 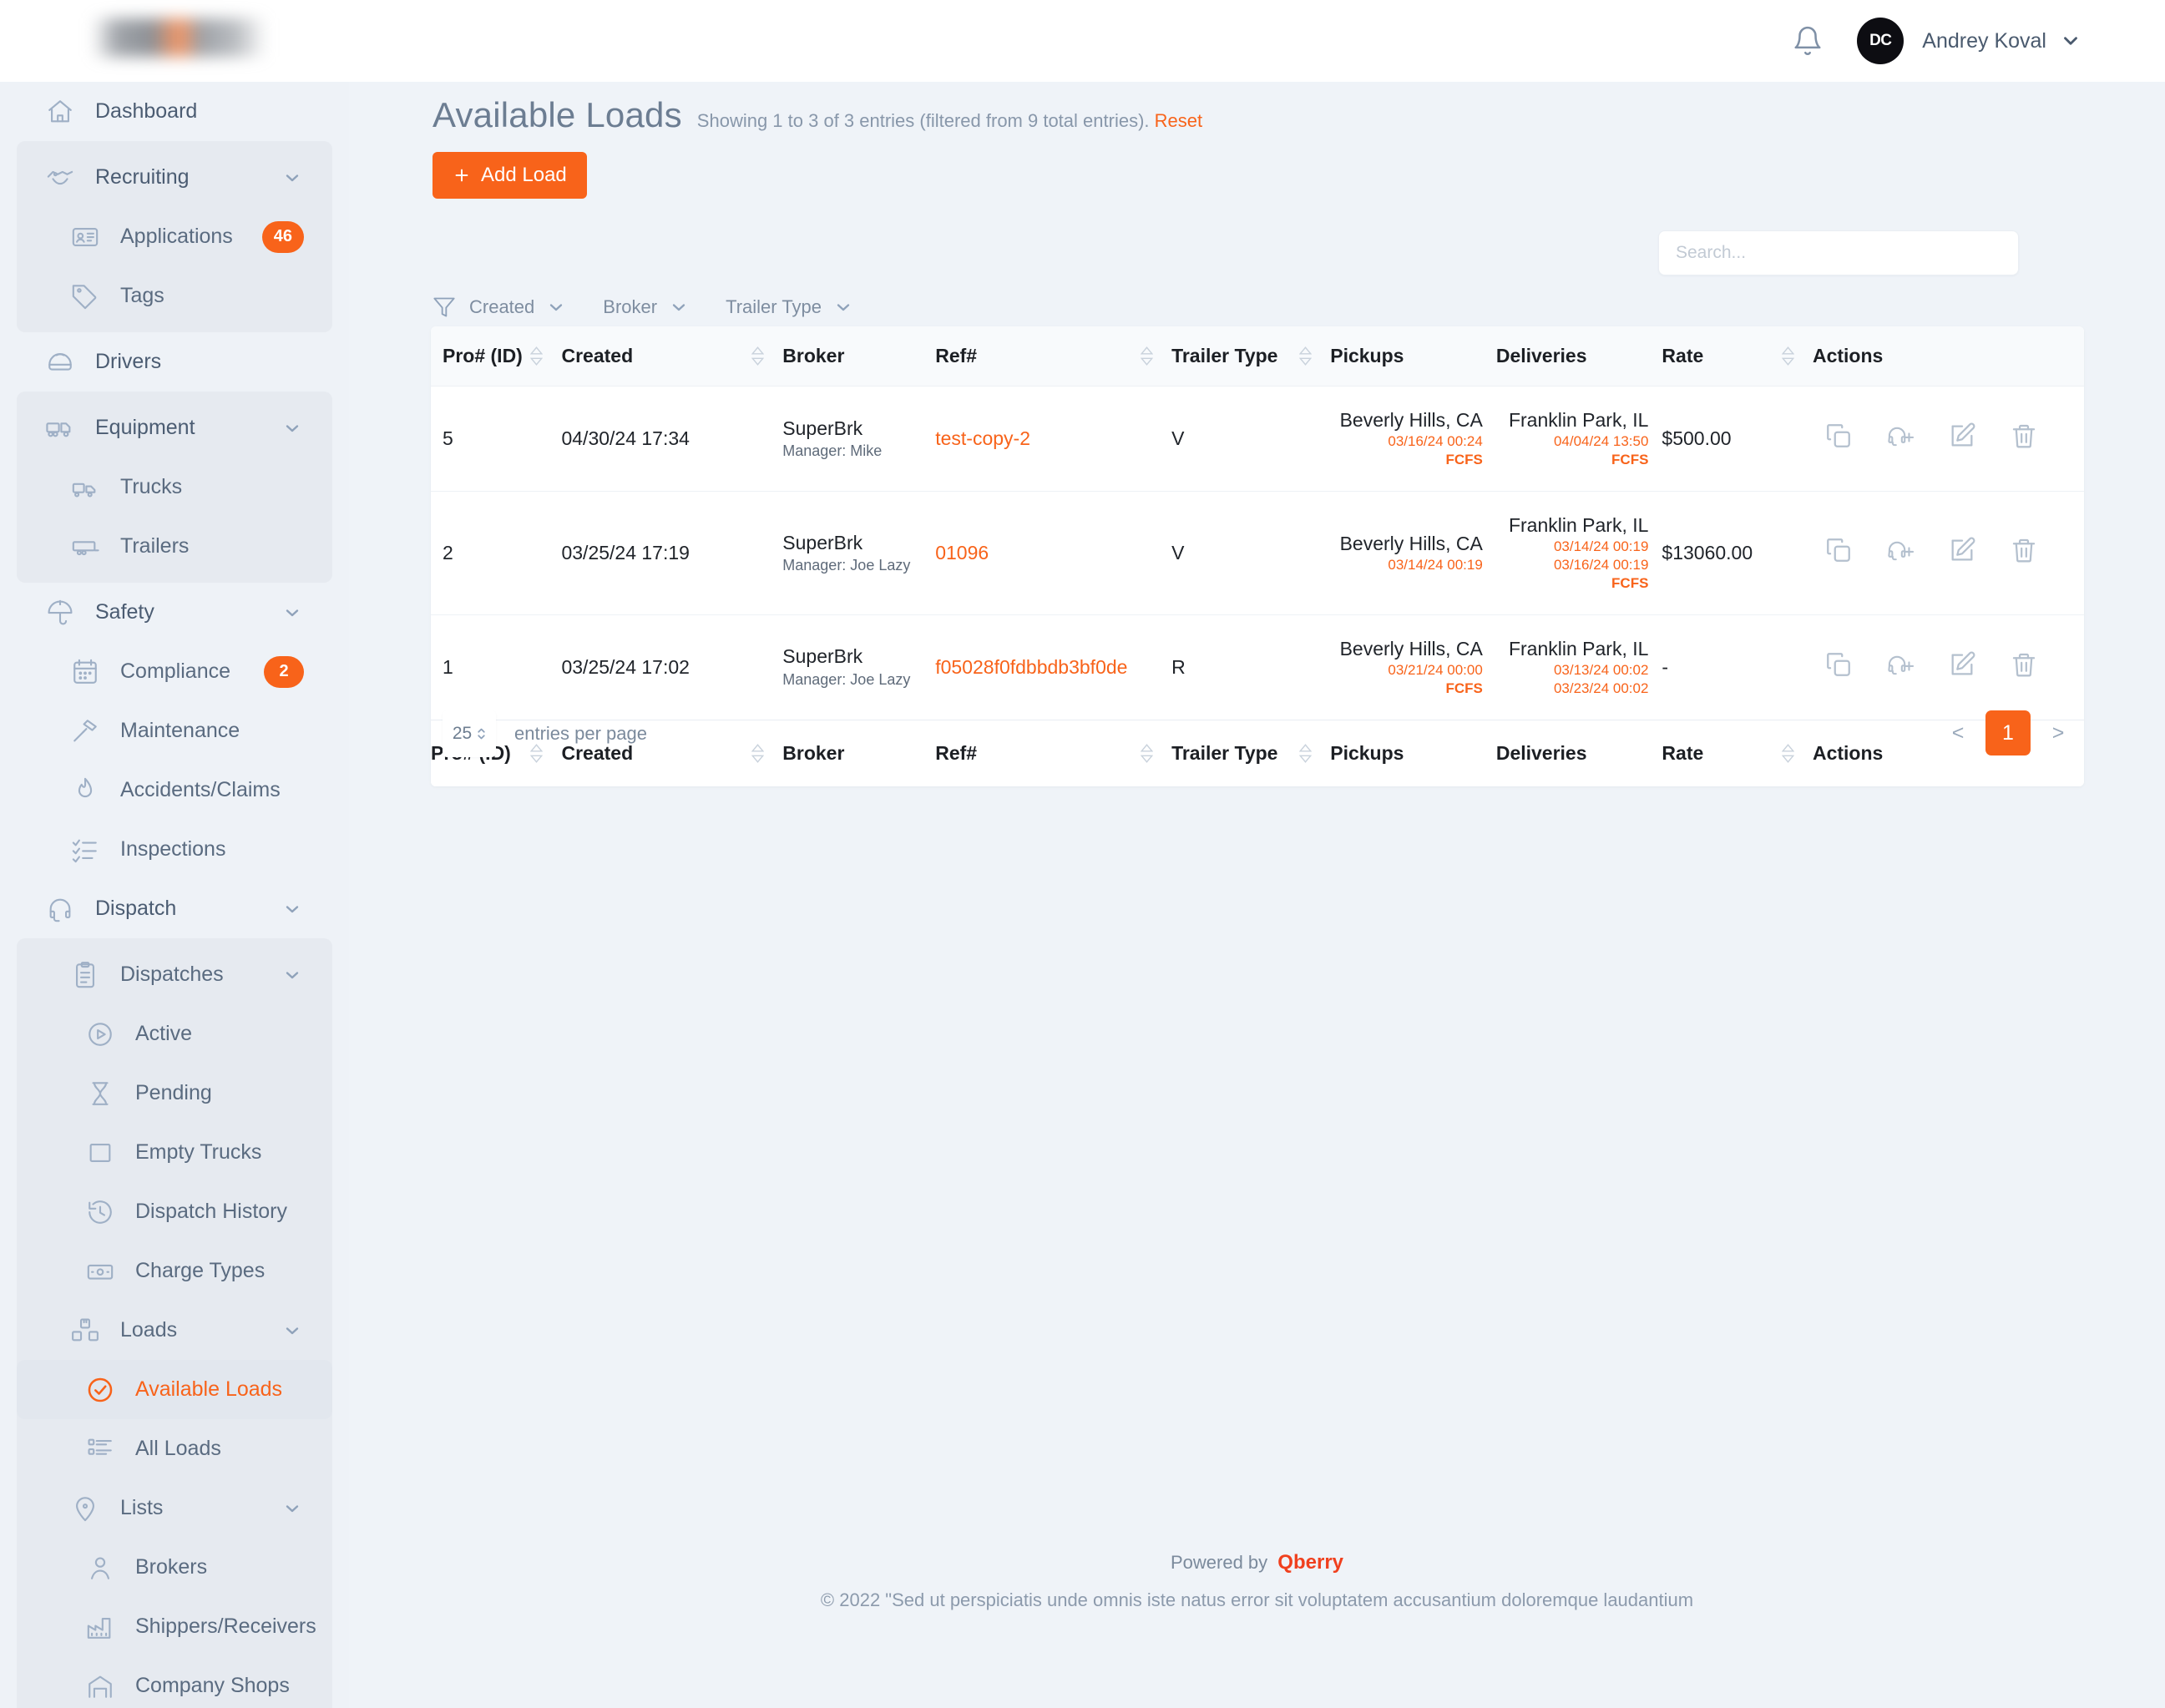 What do you see at coordinates (1881, 41) in the screenshot?
I see `avatar: DC` at bounding box center [1881, 41].